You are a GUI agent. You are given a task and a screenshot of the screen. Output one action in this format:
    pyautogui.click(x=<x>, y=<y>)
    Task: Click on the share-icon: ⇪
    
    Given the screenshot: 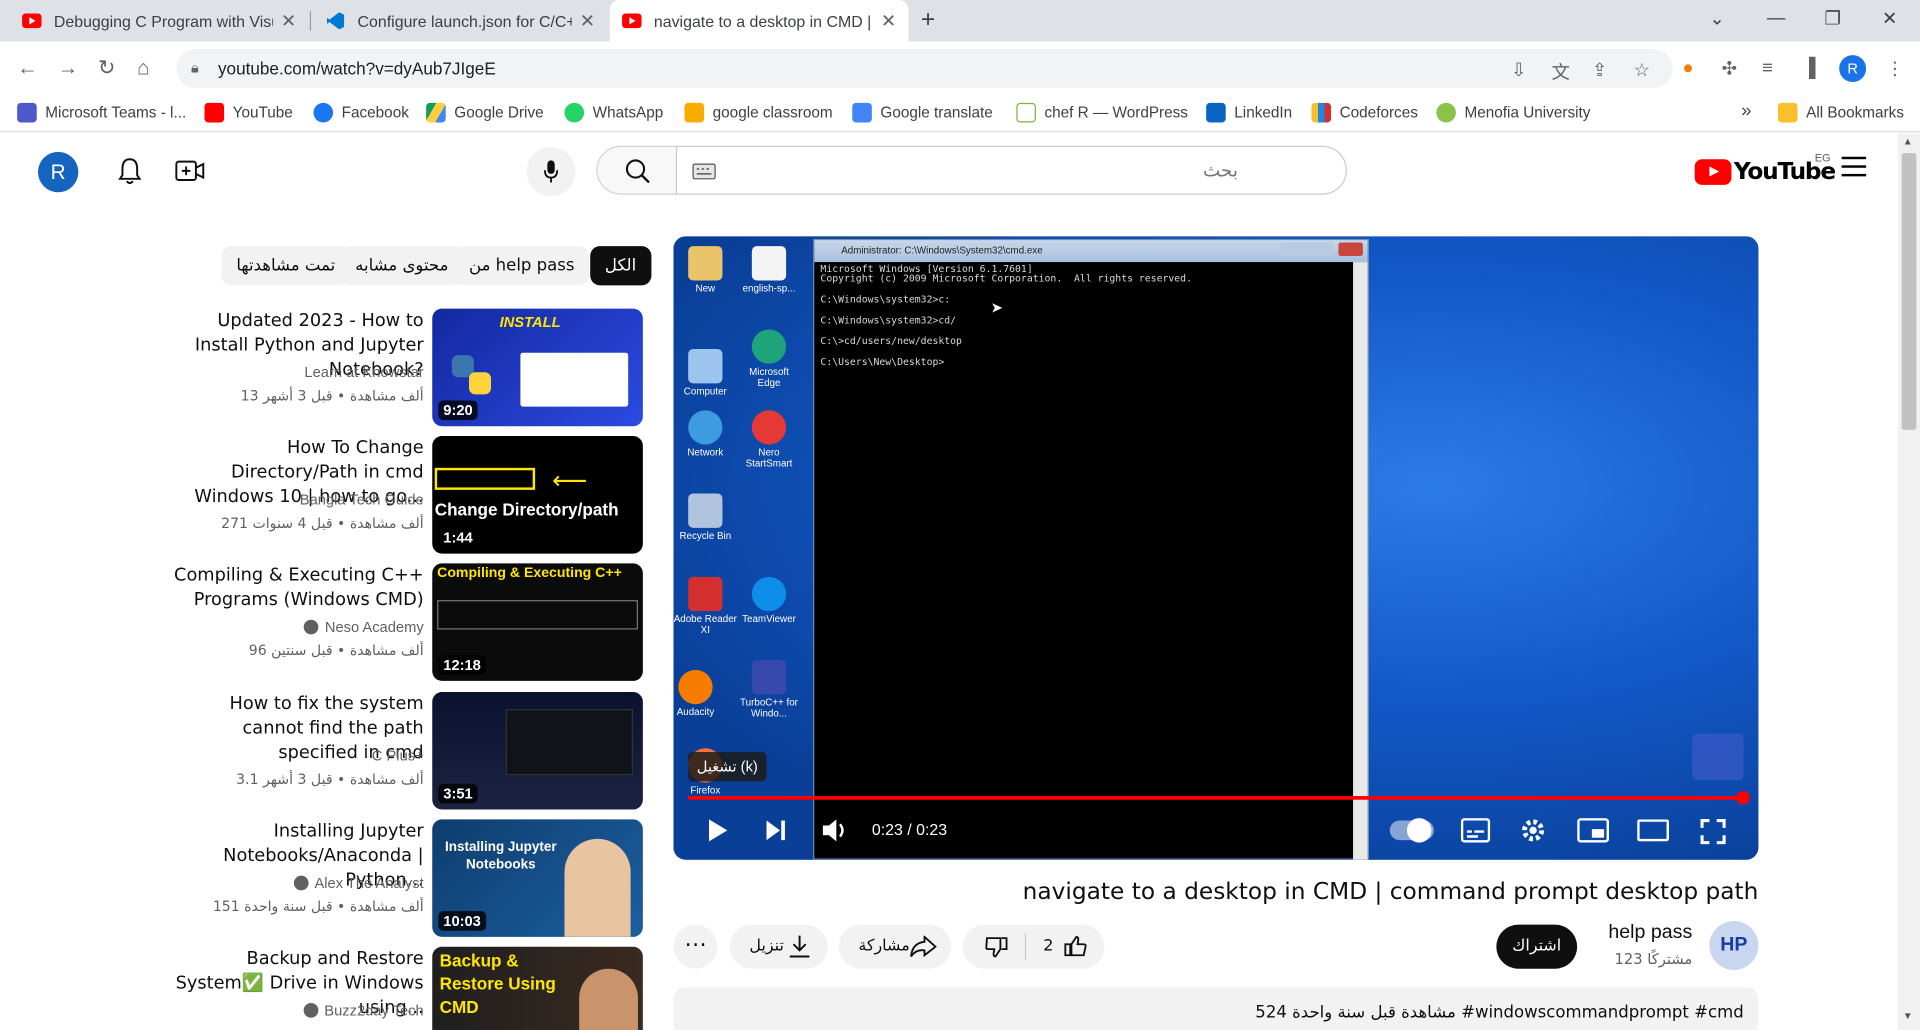 What is the action you would take?
    pyautogui.click(x=1599, y=70)
    